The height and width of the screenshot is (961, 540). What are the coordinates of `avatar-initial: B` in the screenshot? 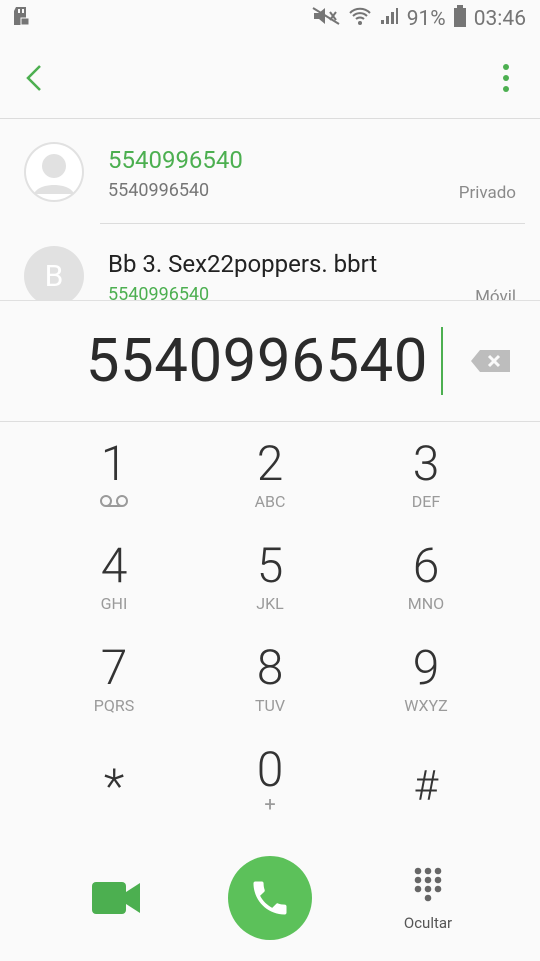 It's located at (54, 276).